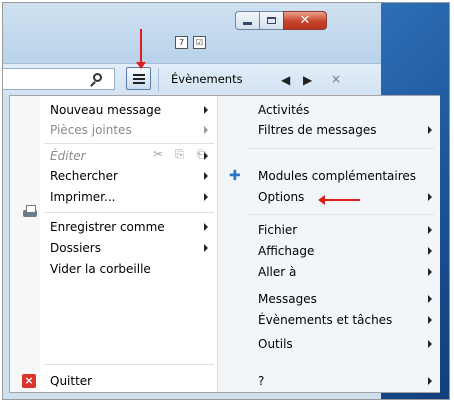 Image resolution: width=454 pixels, height=404 pixels. I want to click on puzzle-piece-icon: ✚, so click(235, 176).